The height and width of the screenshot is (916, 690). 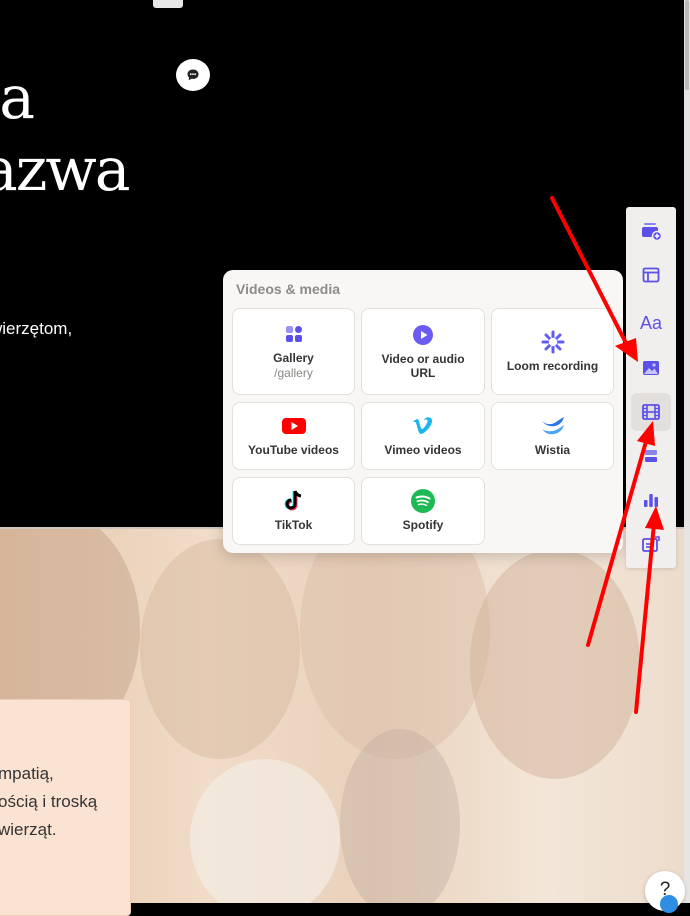 I want to click on embed-tool, so click(x=651, y=544).